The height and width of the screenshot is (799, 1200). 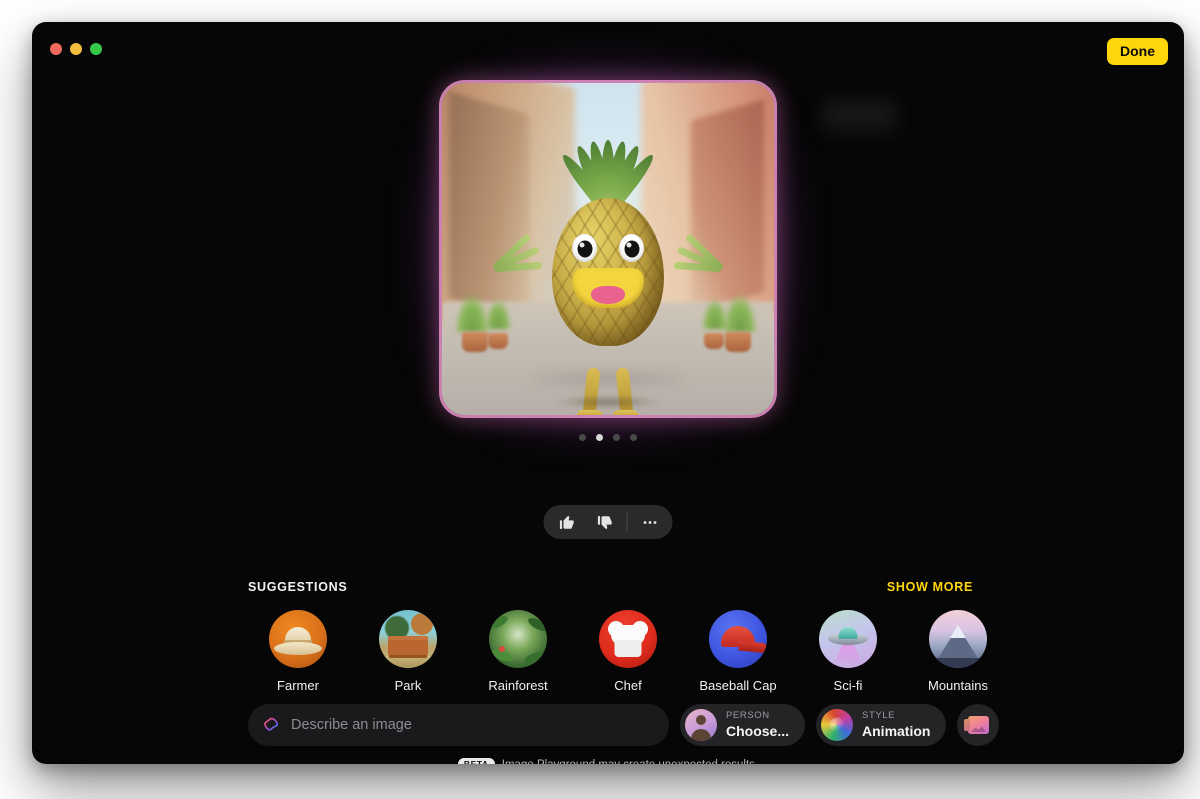 I want to click on pineapple-mouth, so click(x=608, y=288).